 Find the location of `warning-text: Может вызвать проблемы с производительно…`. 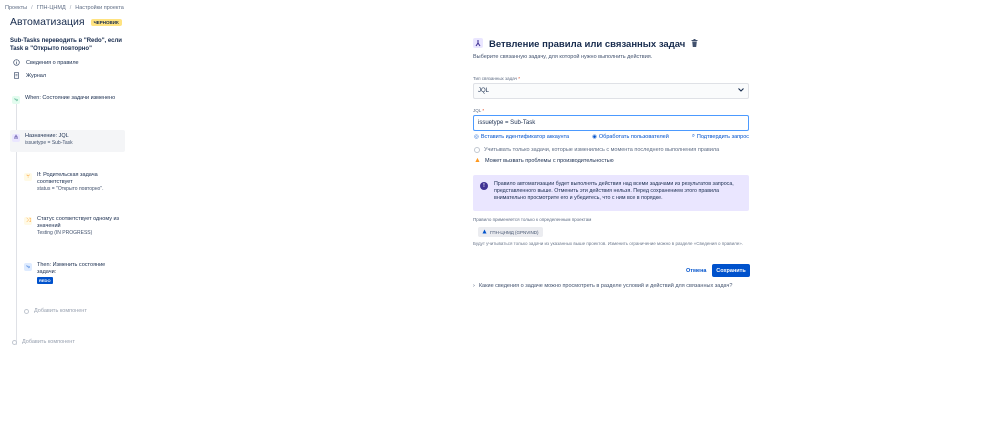

warning-text: Может вызвать проблемы с производительно… is located at coordinates (549, 160).